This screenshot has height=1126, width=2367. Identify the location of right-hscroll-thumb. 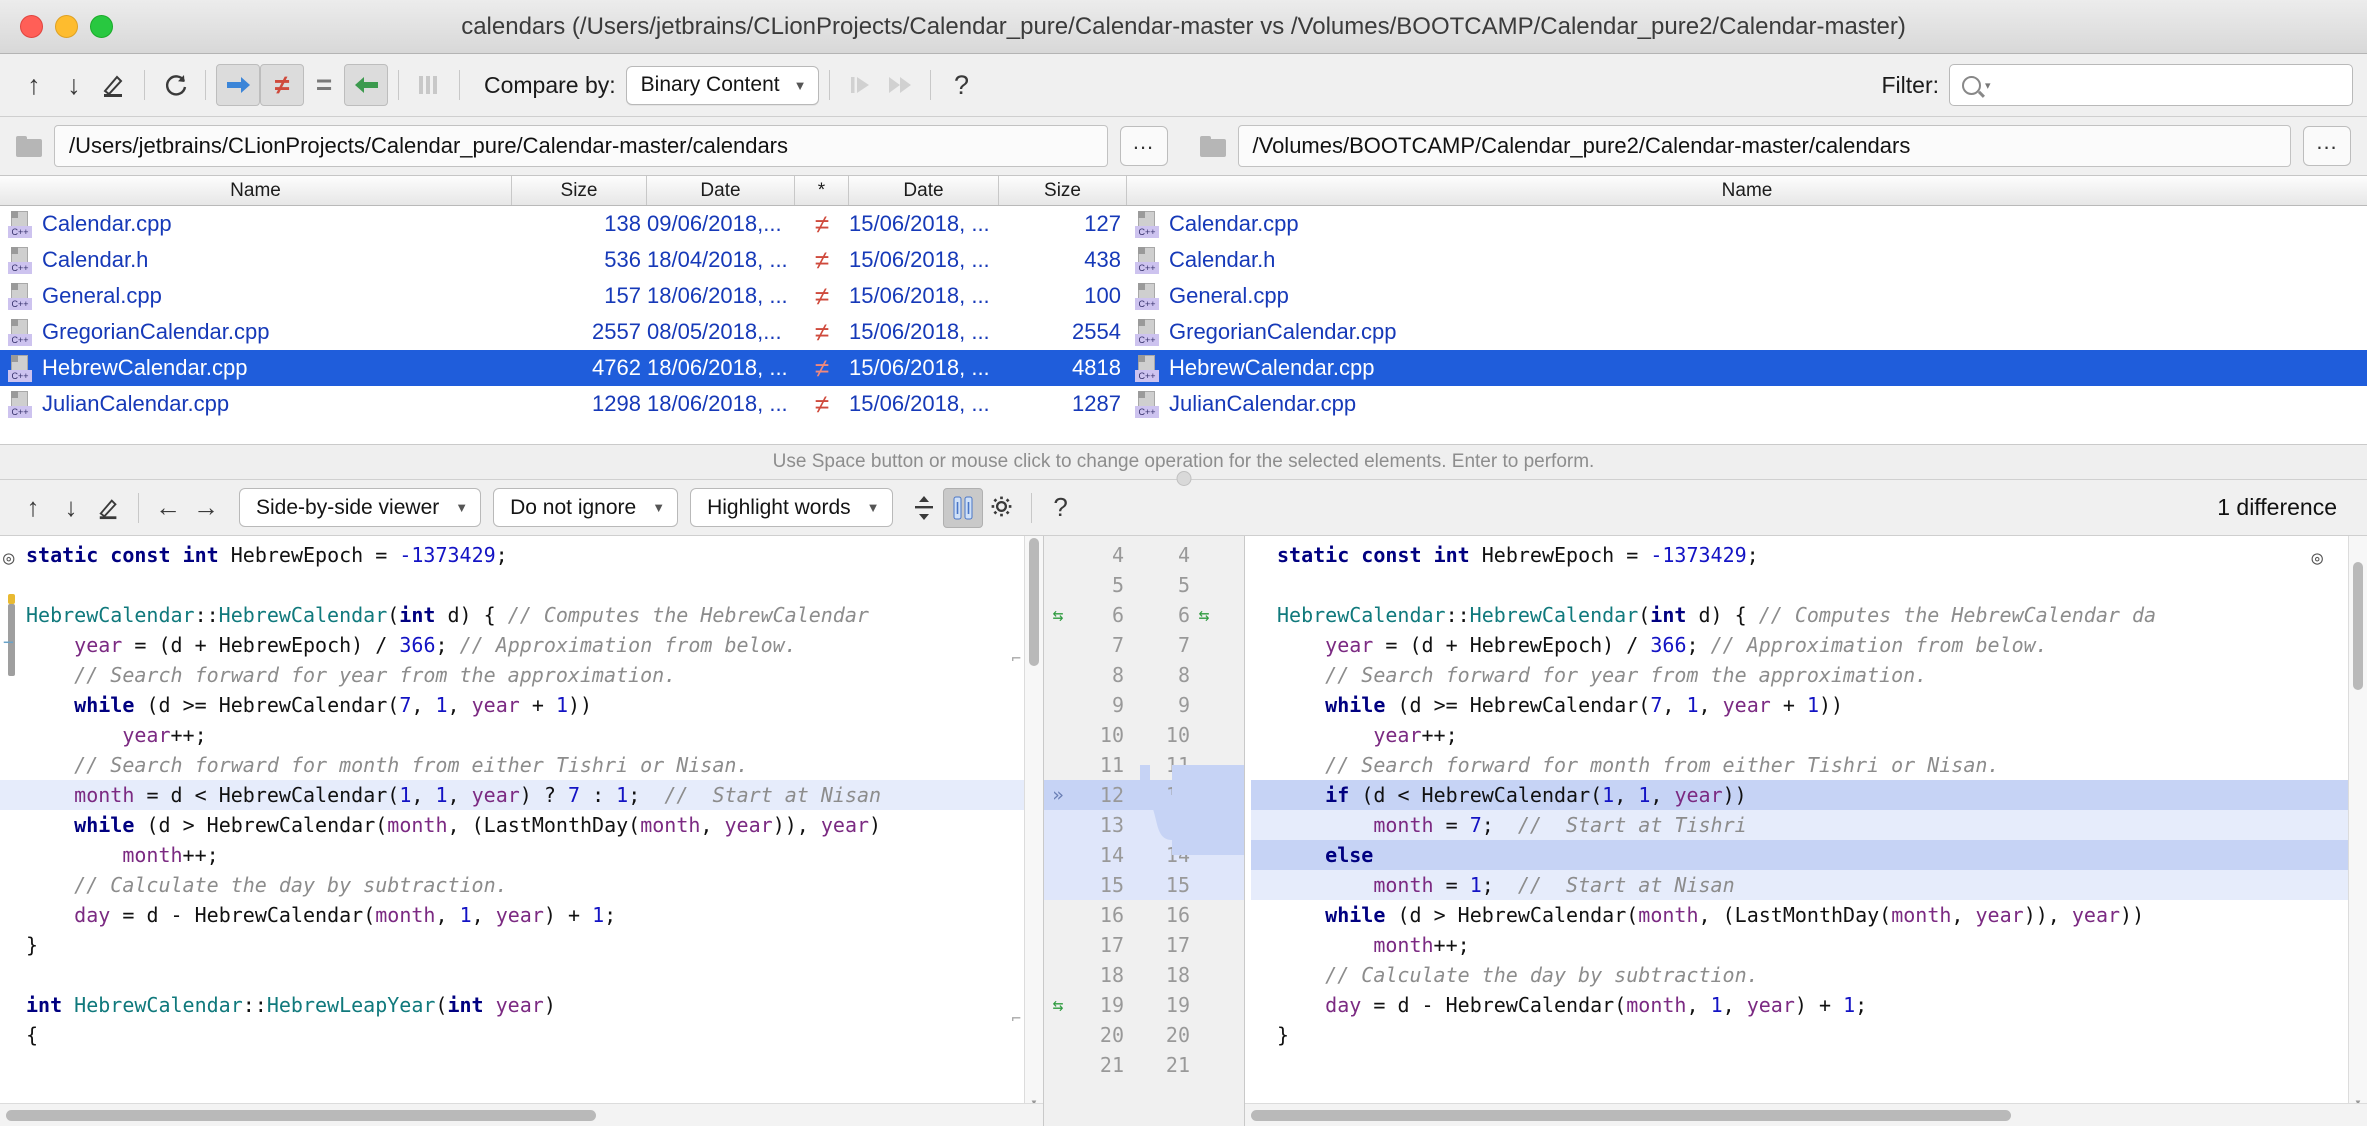
(1631, 1115).